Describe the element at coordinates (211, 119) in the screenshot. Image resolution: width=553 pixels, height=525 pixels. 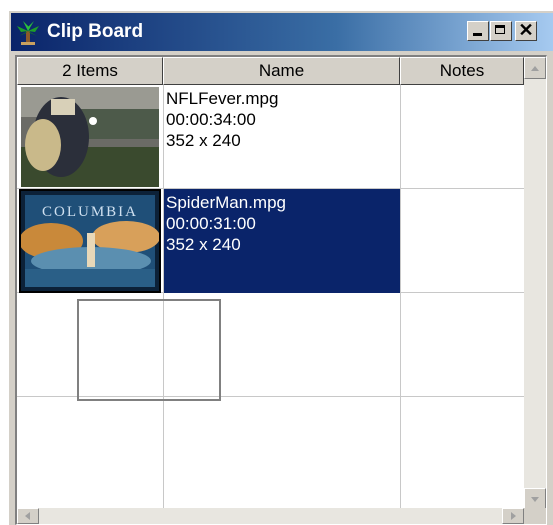
I see `file-duration: 00:00:34:00` at that location.